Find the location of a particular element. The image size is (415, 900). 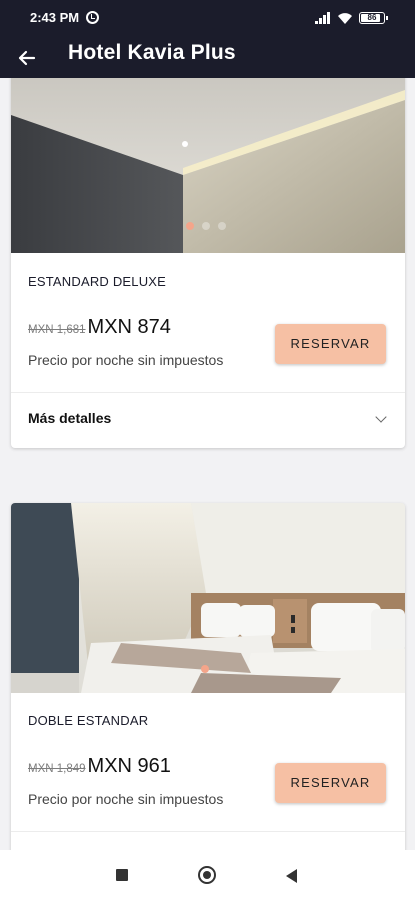

current-price: MXN 874 is located at coordinates (129, 327).